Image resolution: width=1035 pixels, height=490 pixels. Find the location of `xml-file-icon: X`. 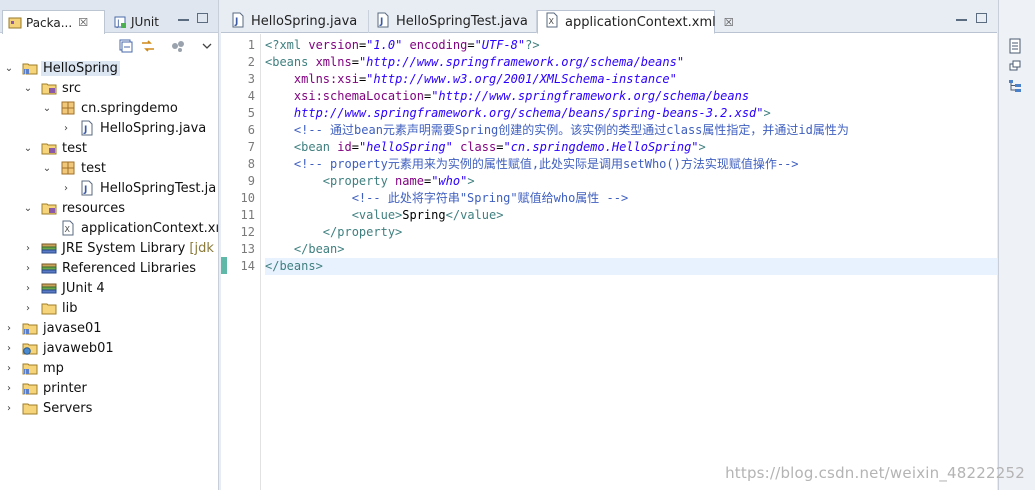

xml-file-icon: X is located at coordinates (68, 228).